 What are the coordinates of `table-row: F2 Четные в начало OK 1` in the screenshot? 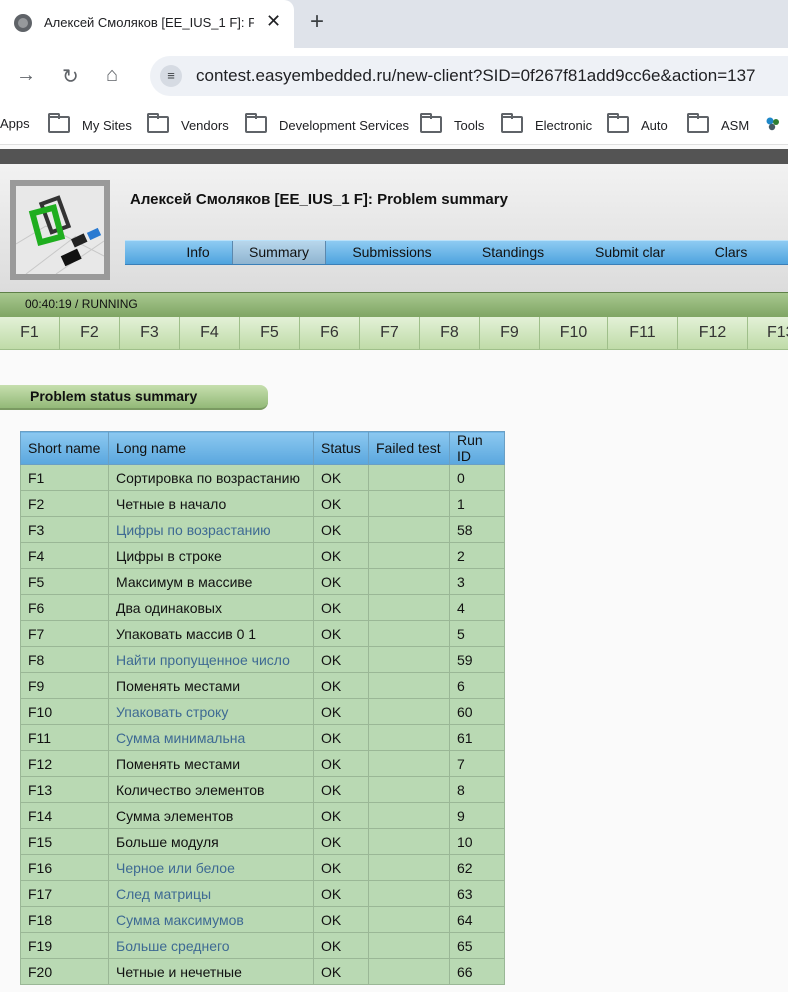 It's located at (262, 503).